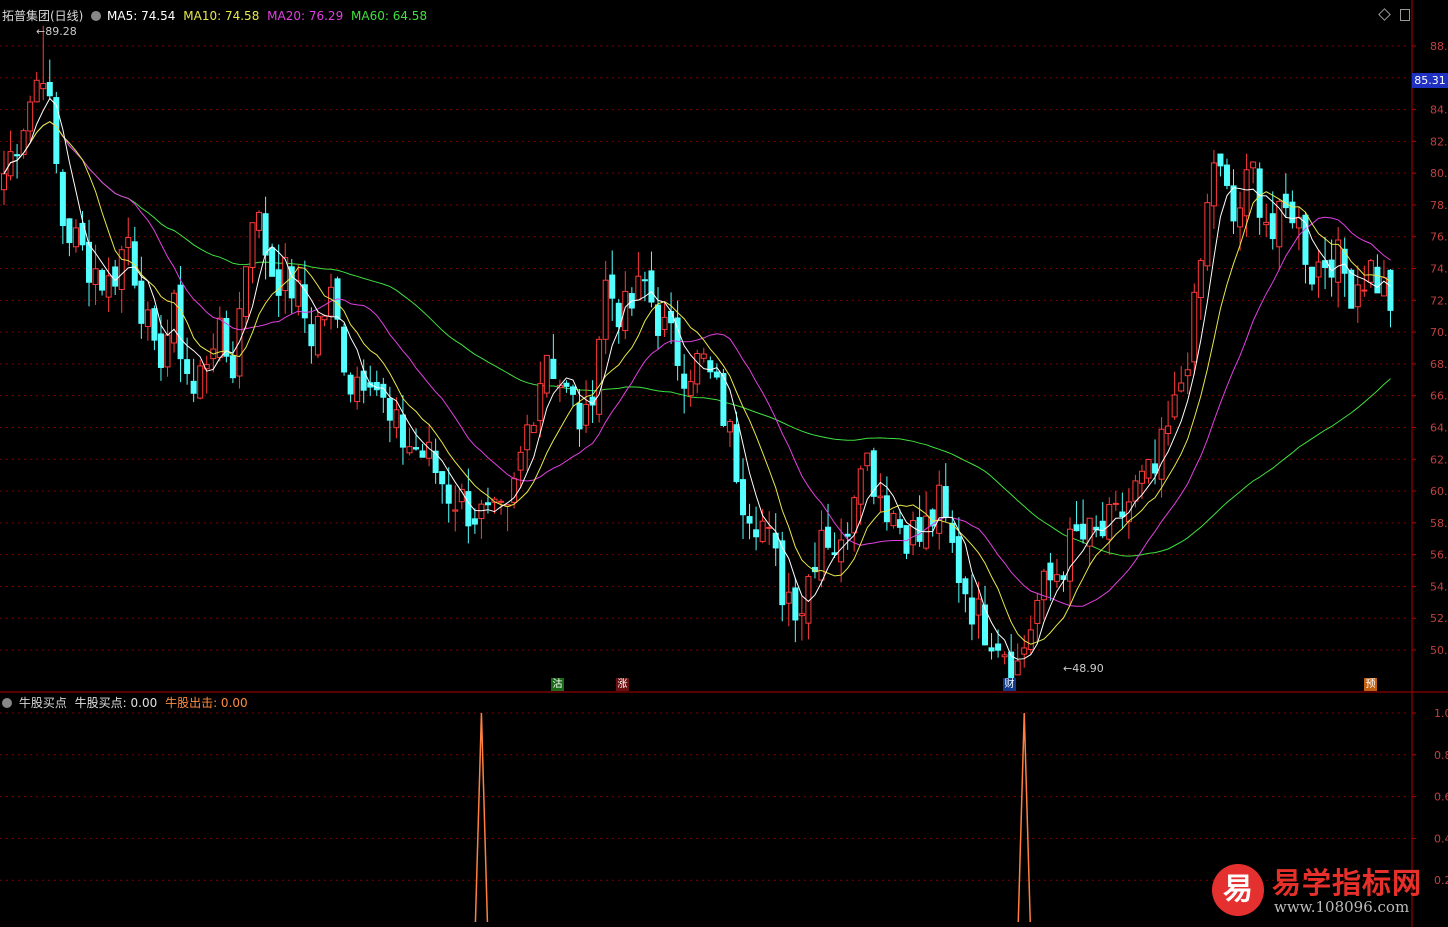 The image size is (1448, 927). Describe the element at coordinates (1439, 46) in the screenshot. I see `price-tick-label: 88.01` at that location.